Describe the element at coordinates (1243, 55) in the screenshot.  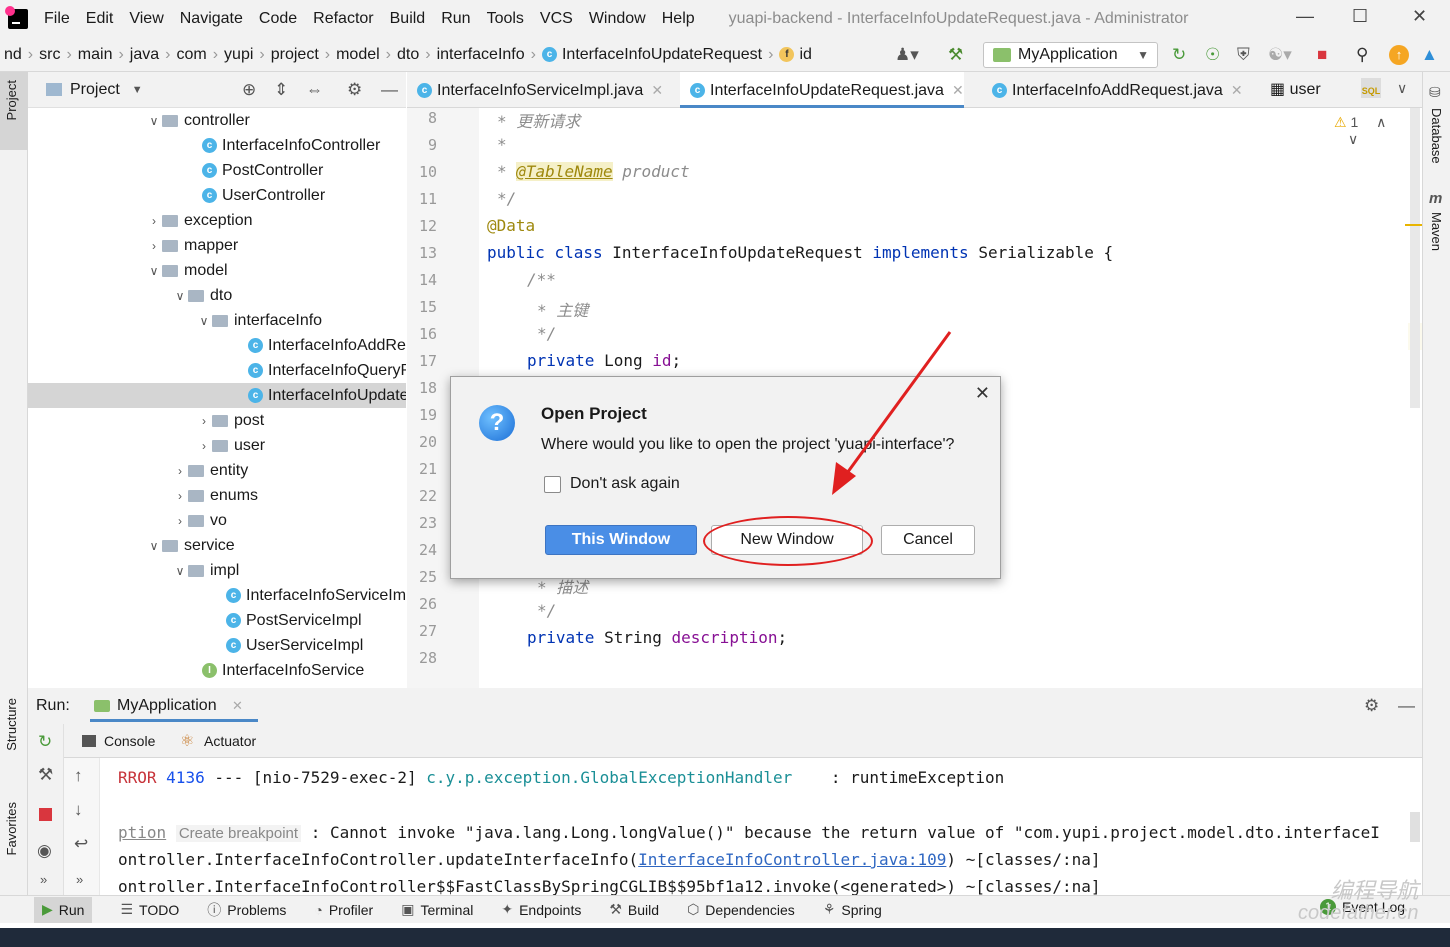
I see `coverage-icon: ⛨` at that location.